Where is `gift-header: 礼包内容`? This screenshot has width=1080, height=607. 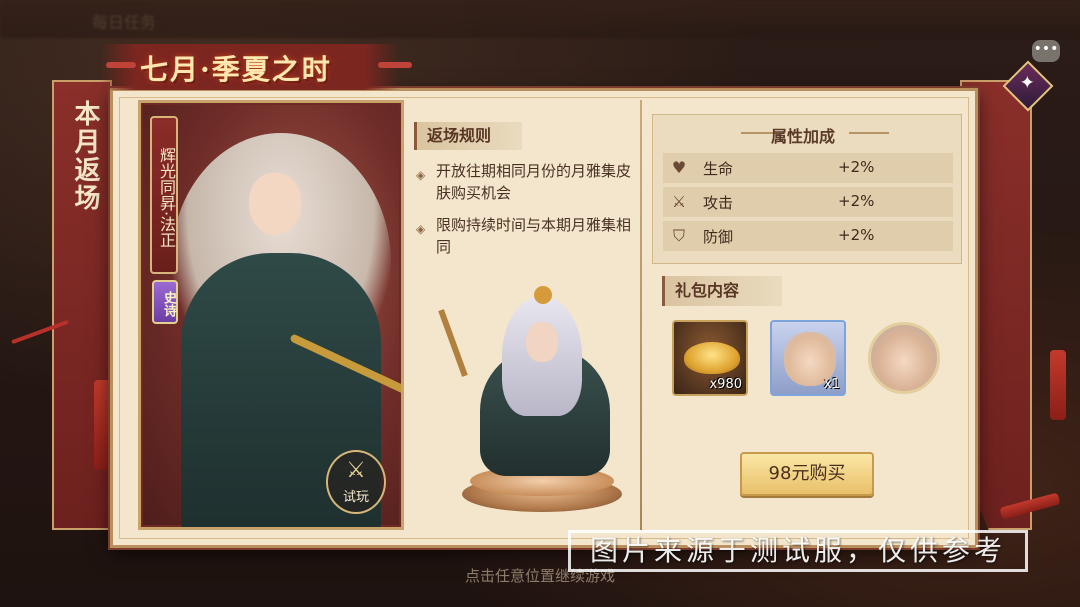 gift-header: 礼包内容 is located at coordinates (722, 291).